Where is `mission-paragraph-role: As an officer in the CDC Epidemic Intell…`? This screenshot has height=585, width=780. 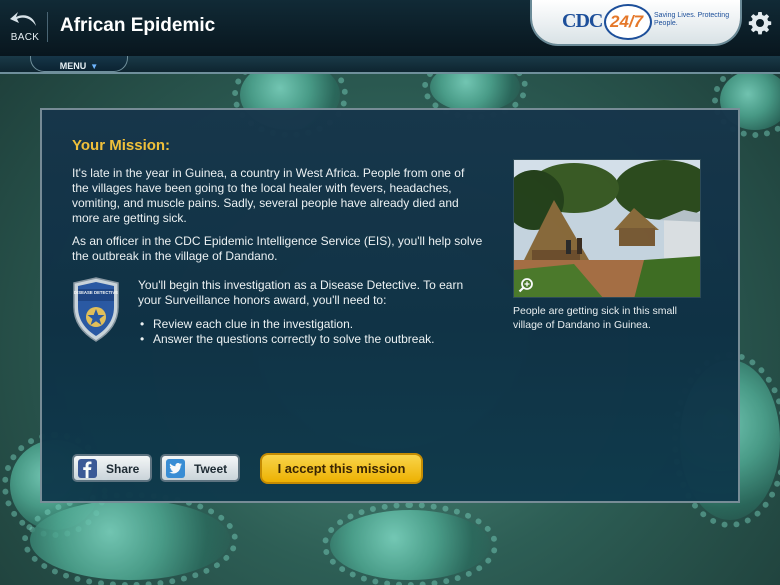 mission-paragraph-role: As an officer in the CDC Epidemic Intell… is located at coordinates (277, 248).